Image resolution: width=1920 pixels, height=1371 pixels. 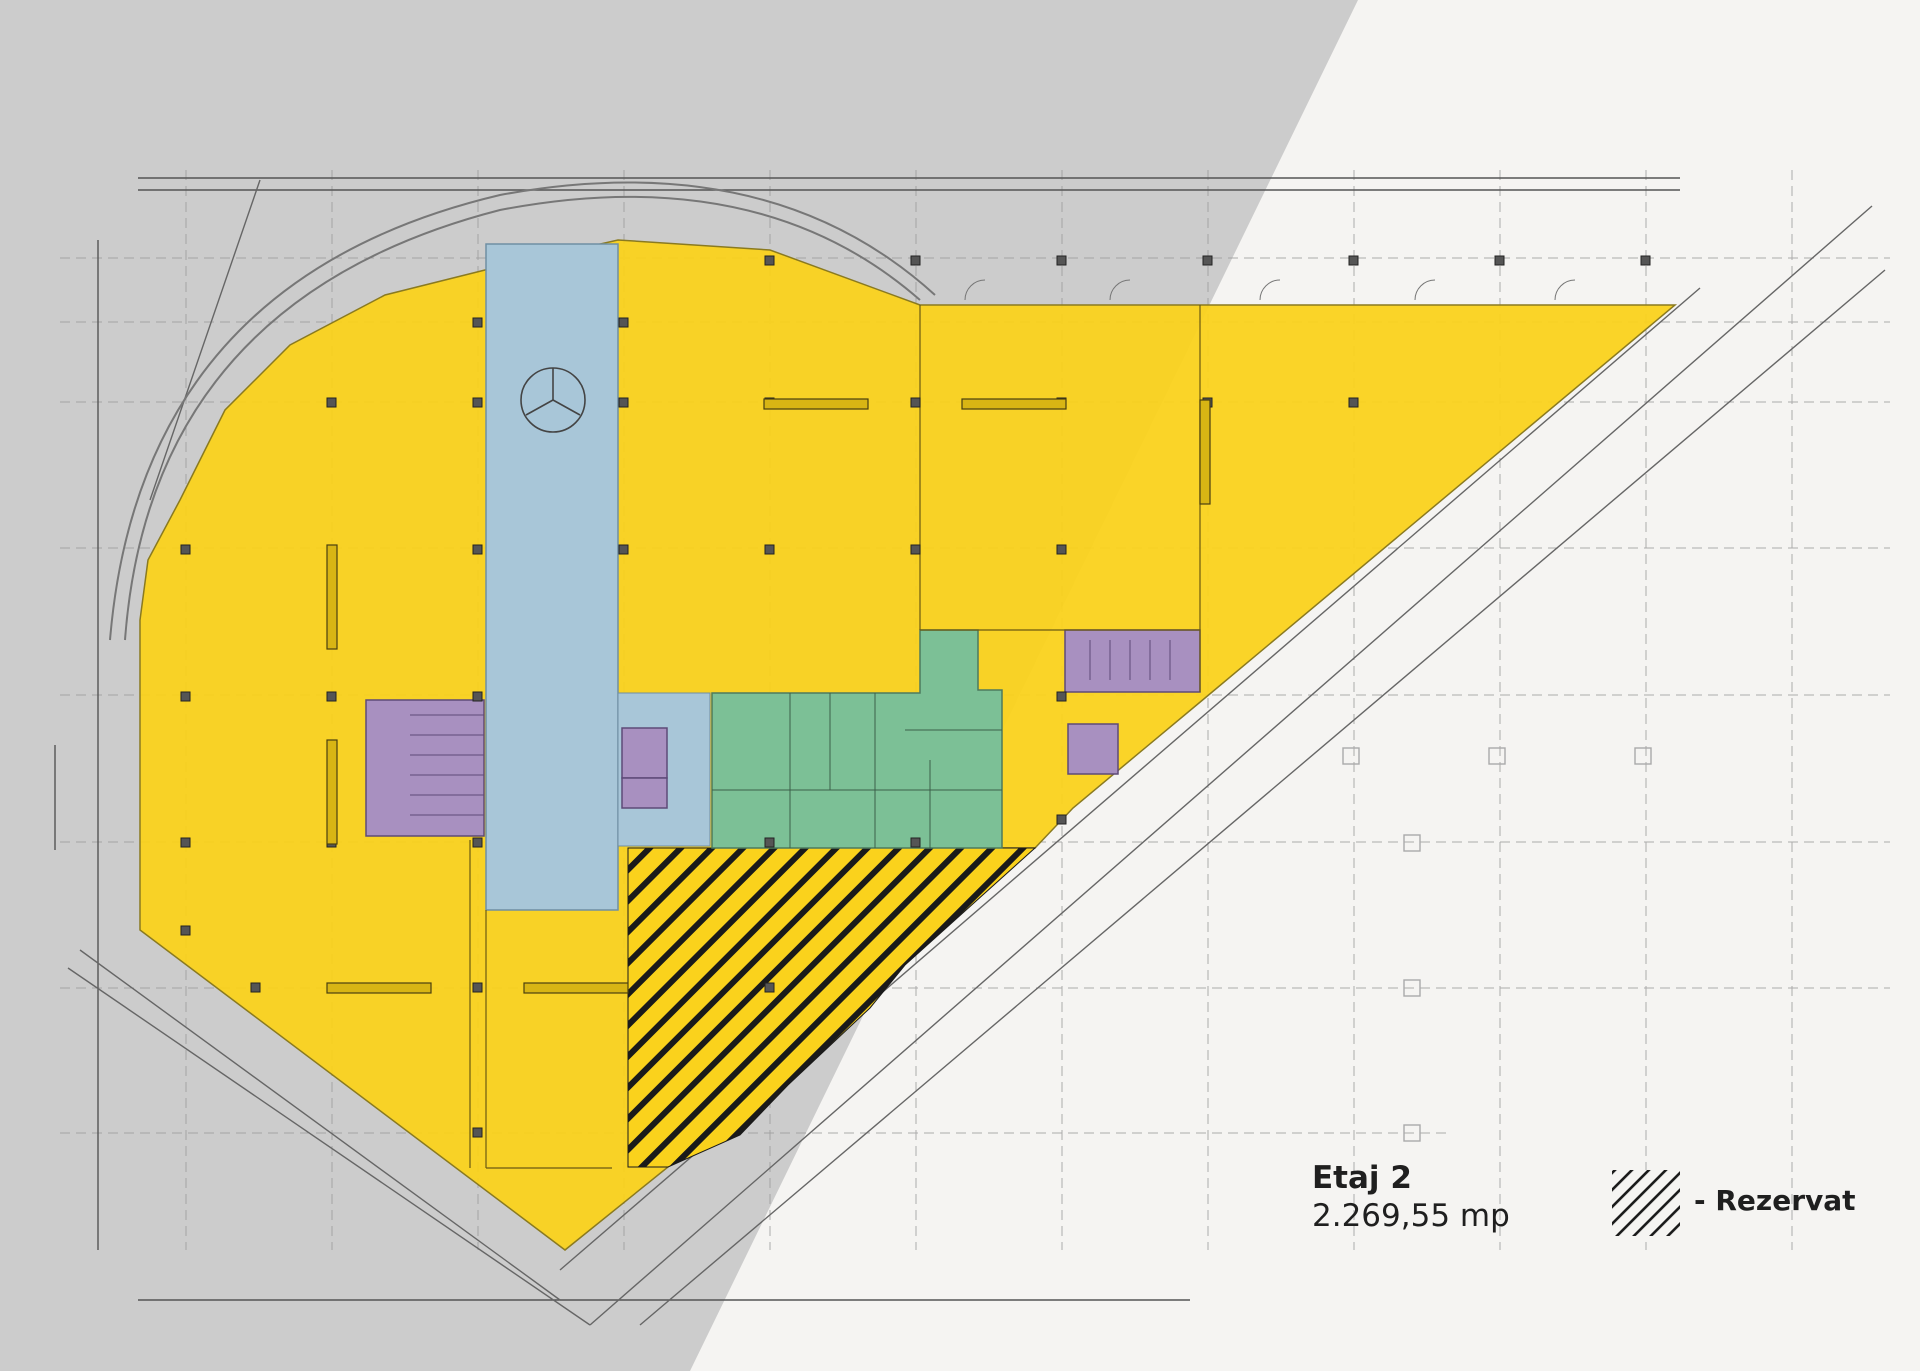 What do you see at coordinates (1645, 1203) in the screenshot?
I see `legend-reserved-icon` at bounding box center [1645, 1203].